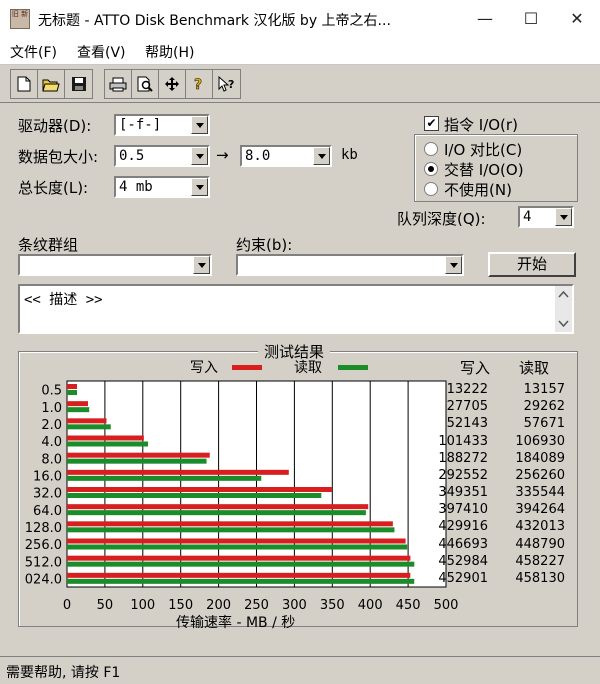  I want to click on read-value: 394264, so click(540, 510).